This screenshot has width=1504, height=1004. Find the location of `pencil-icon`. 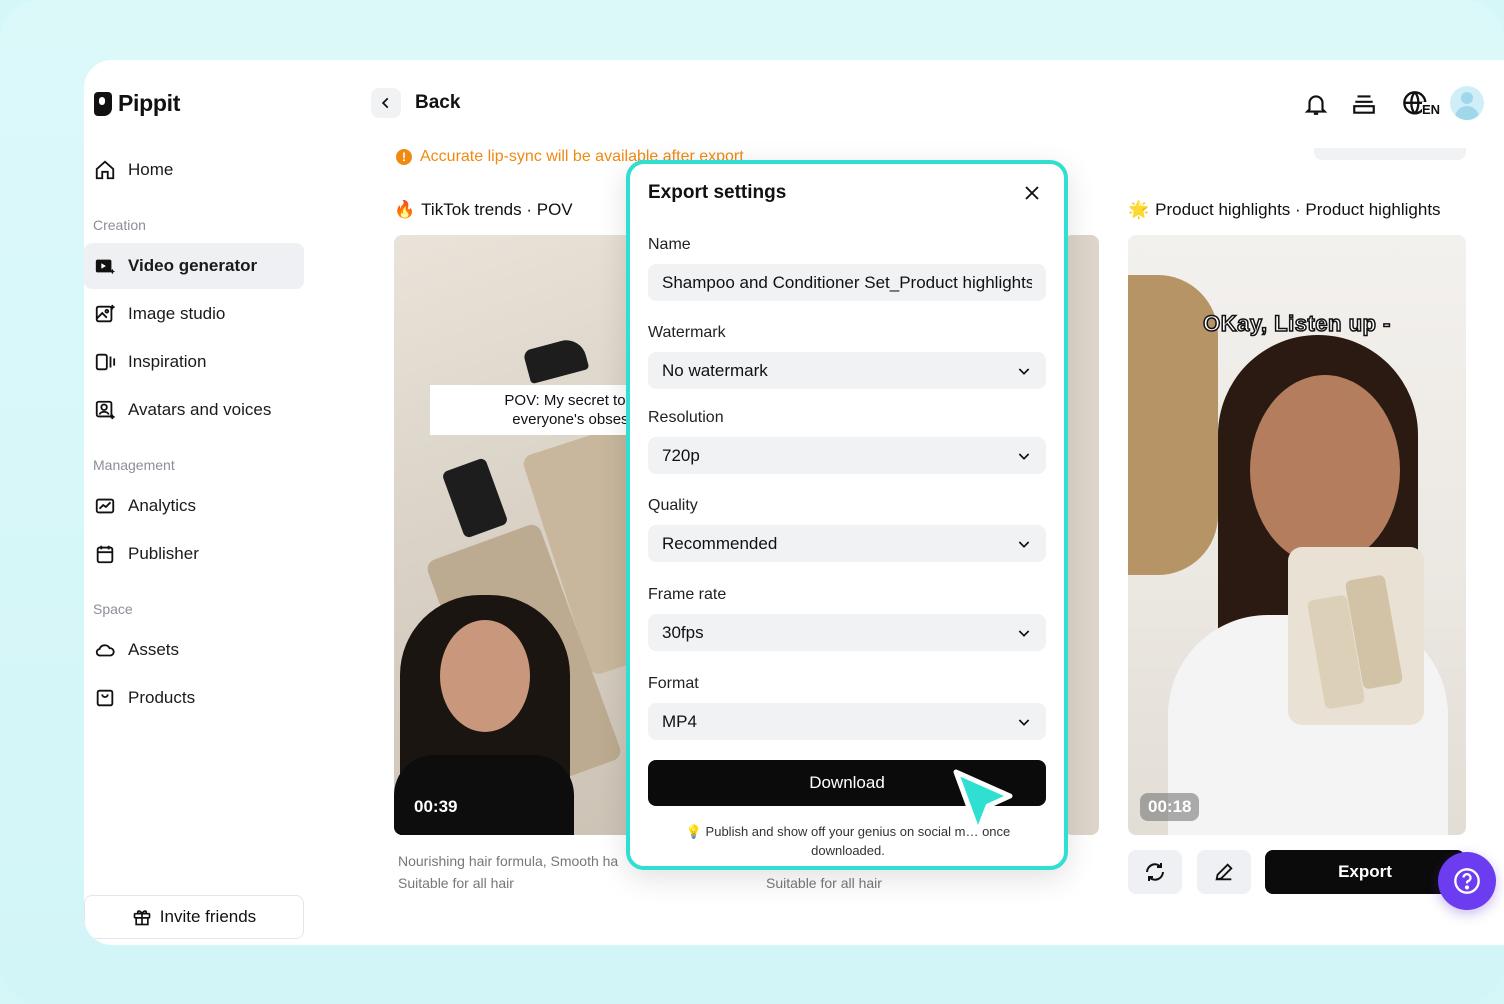

pencil-icon is located at coordinates (1224, 872).